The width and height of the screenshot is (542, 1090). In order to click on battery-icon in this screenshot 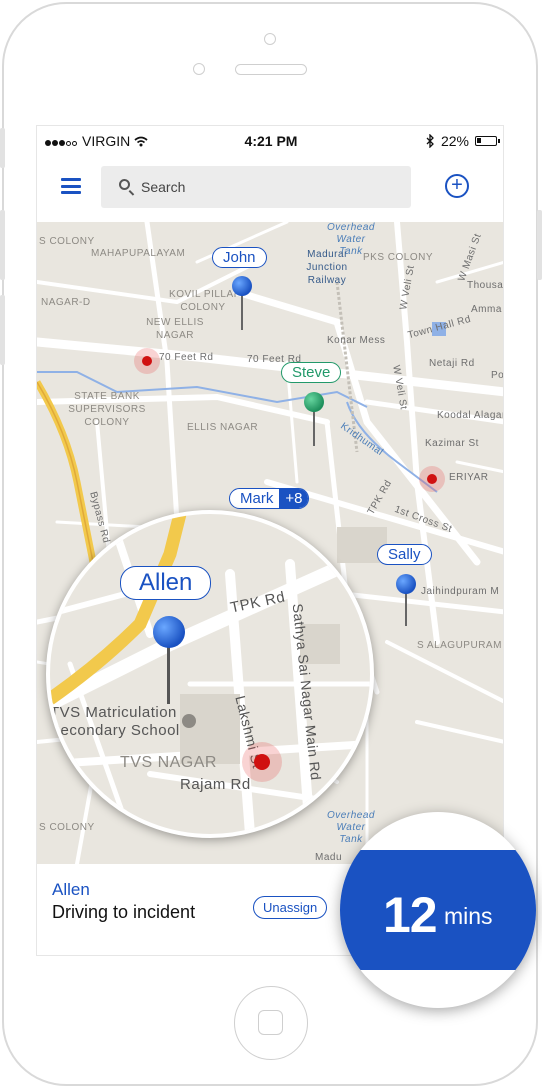, I will do `click(487, 141)`.